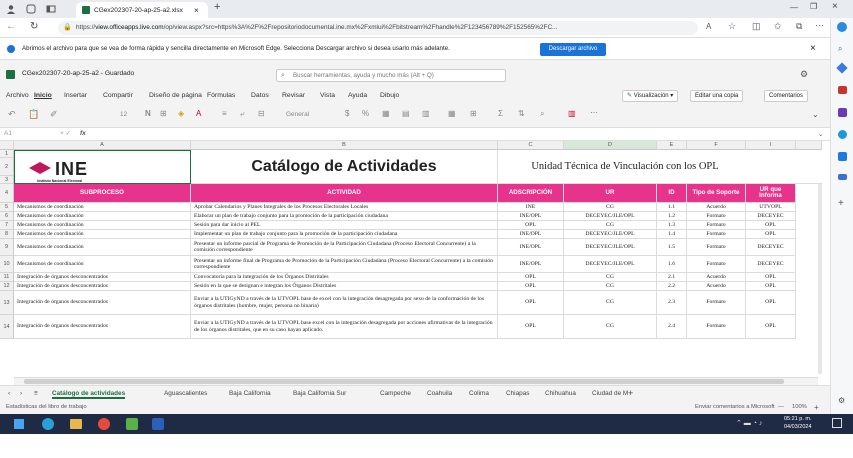  Describe the element at coordinates (416, 381) in the screenshot. I see `horizontal-scrollbar` at that location.